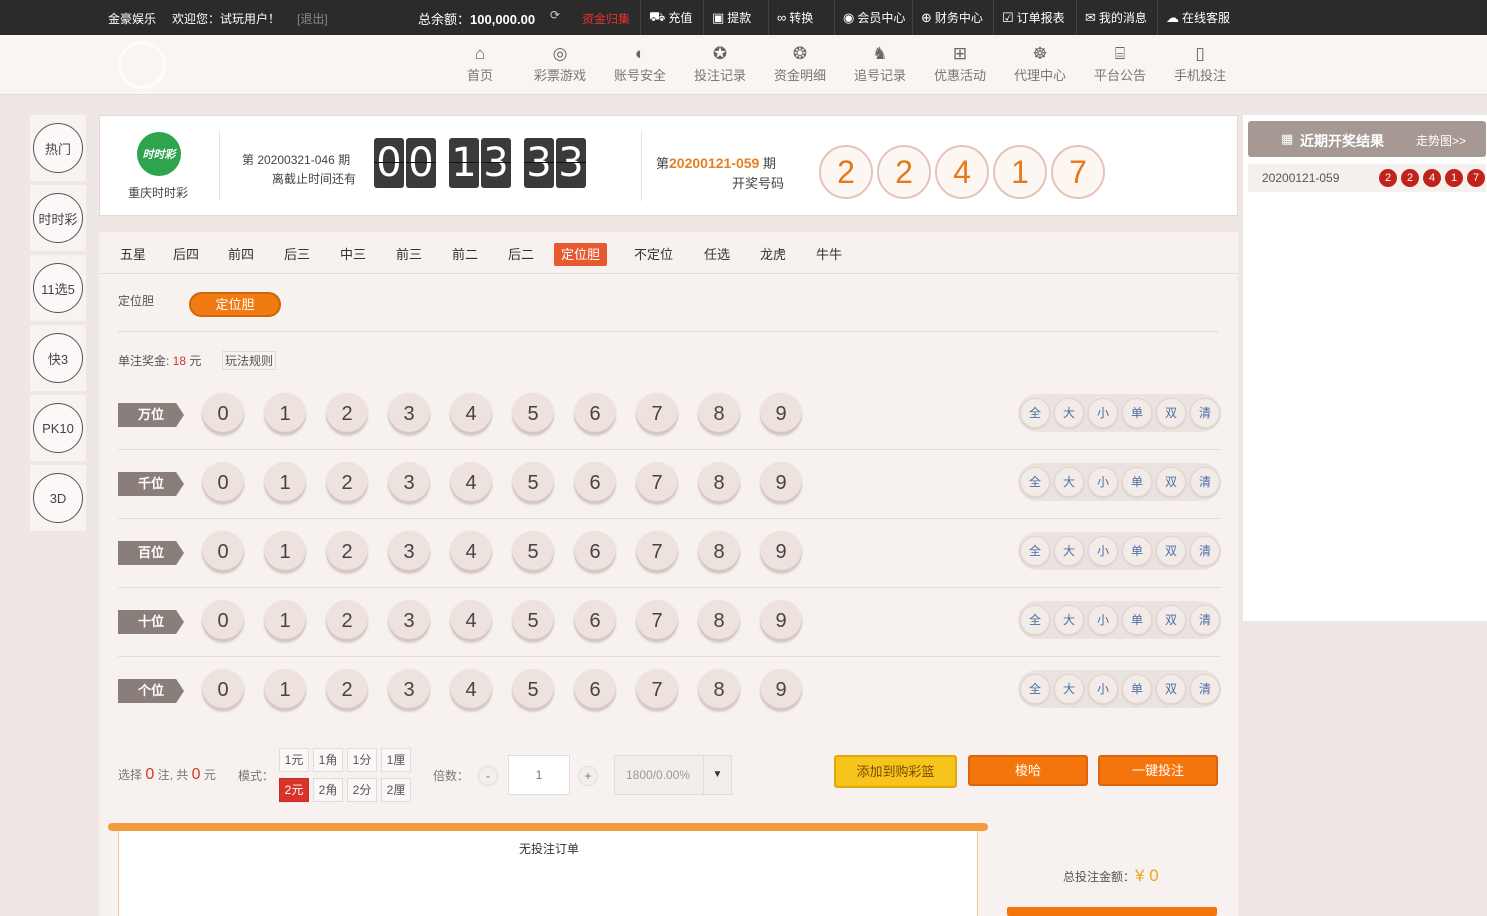  I want to click on multiple-plus-button: +, so click(588, 776).